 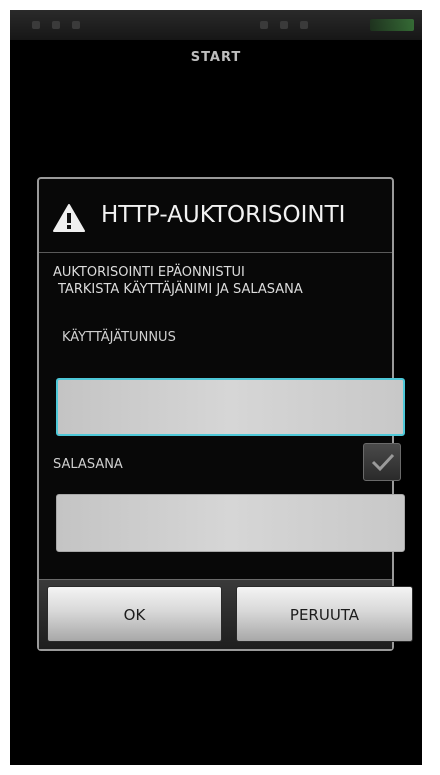 I want to click on checkmark-icon, so click(x=383, y=462).